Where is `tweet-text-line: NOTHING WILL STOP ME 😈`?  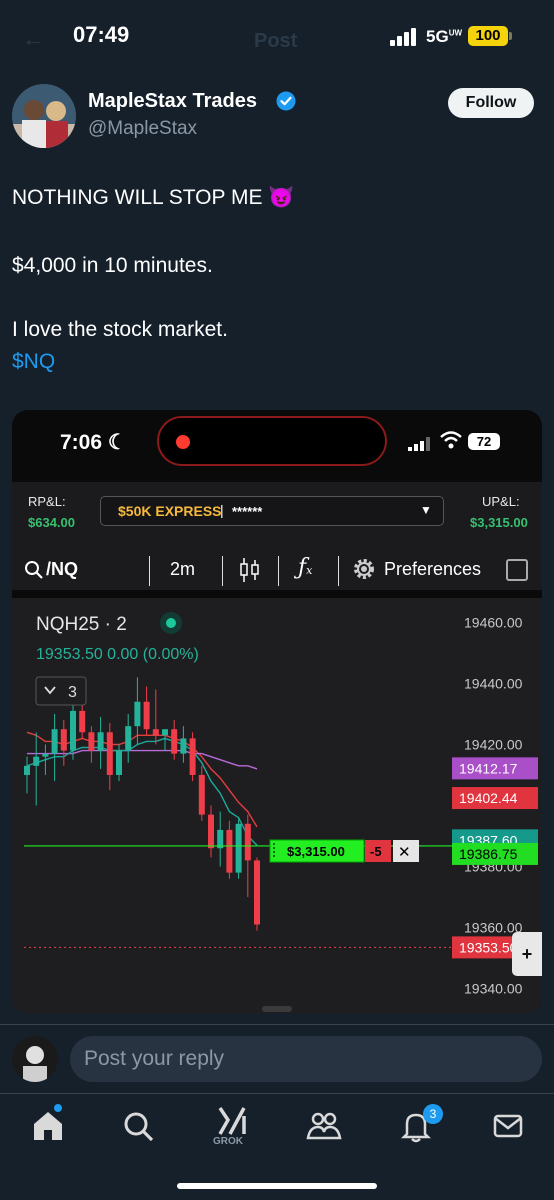
tweet-text-line: NOTHING WILL STOP ME 😈 is located at coordinates (153, 197).